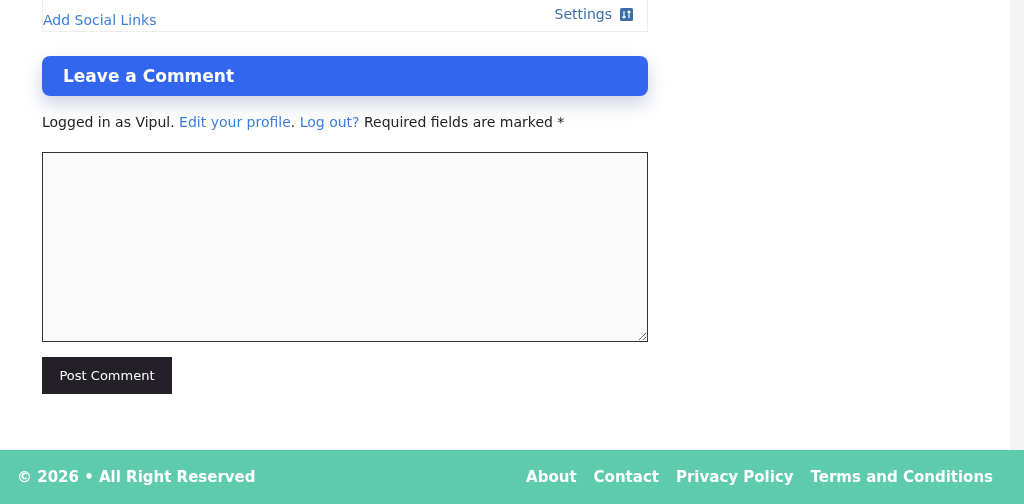  Describe the element at coordinates (626, 14) in the screenshot. I see `sort-icon` at that location.